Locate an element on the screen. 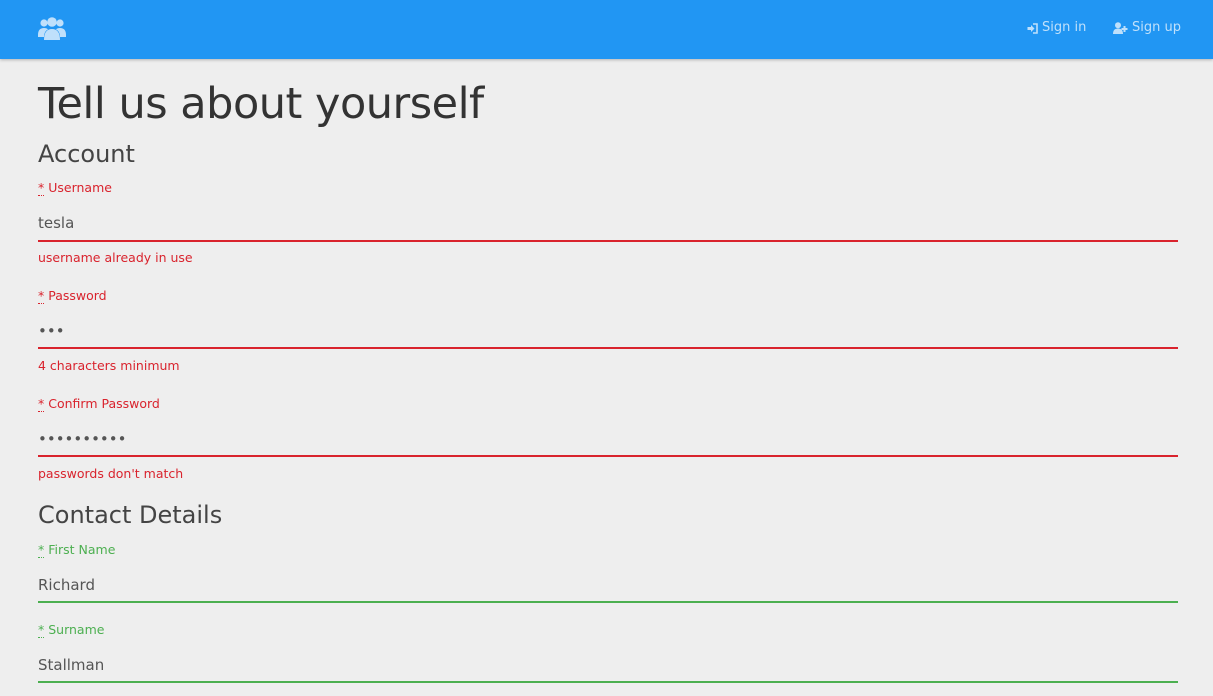  surname-input is located at coordinates (608, 665).